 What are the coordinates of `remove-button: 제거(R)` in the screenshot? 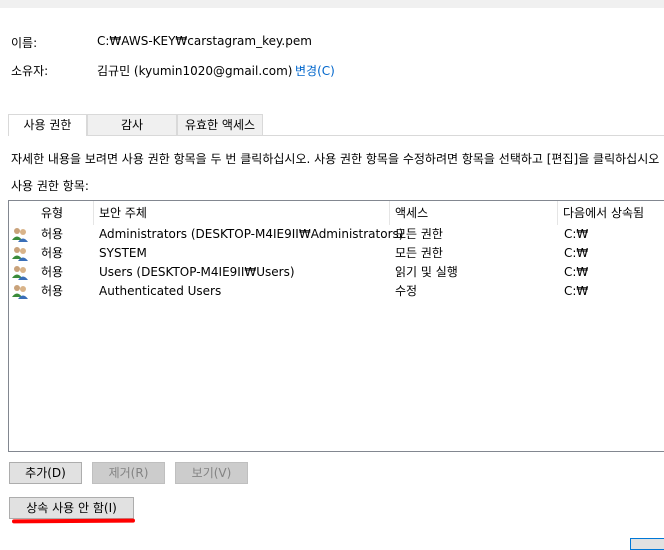 It's located at (128, 473).